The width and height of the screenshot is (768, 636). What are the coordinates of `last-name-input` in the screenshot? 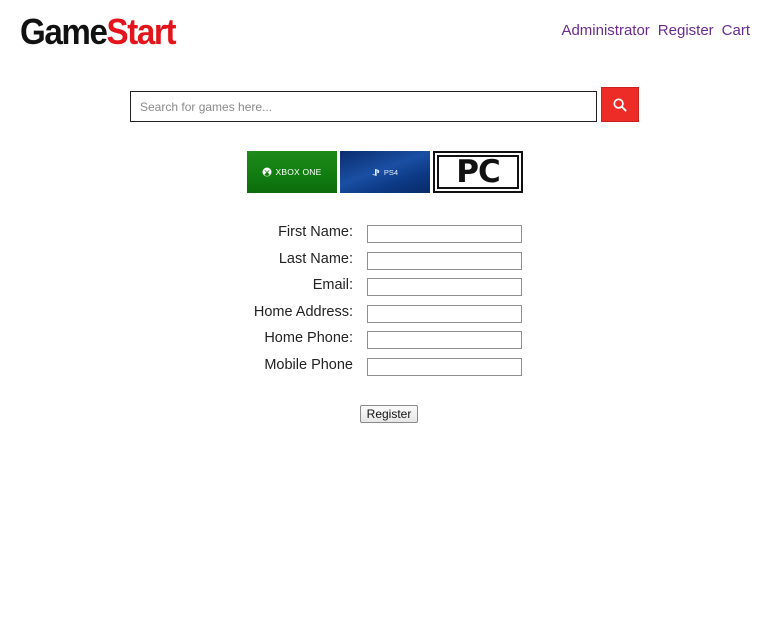 It's located at (444, 261).